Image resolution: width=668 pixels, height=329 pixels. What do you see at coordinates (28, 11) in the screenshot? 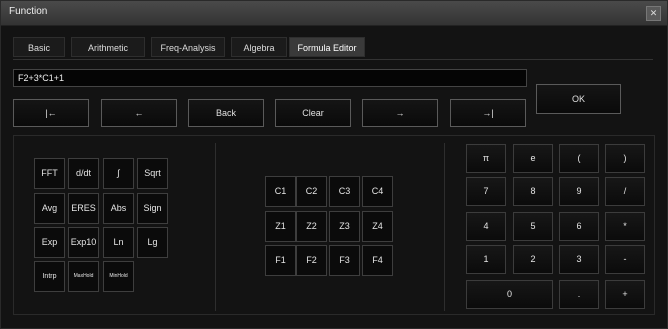
I see `dialog-title: Function` at bounding box center [28, 11].